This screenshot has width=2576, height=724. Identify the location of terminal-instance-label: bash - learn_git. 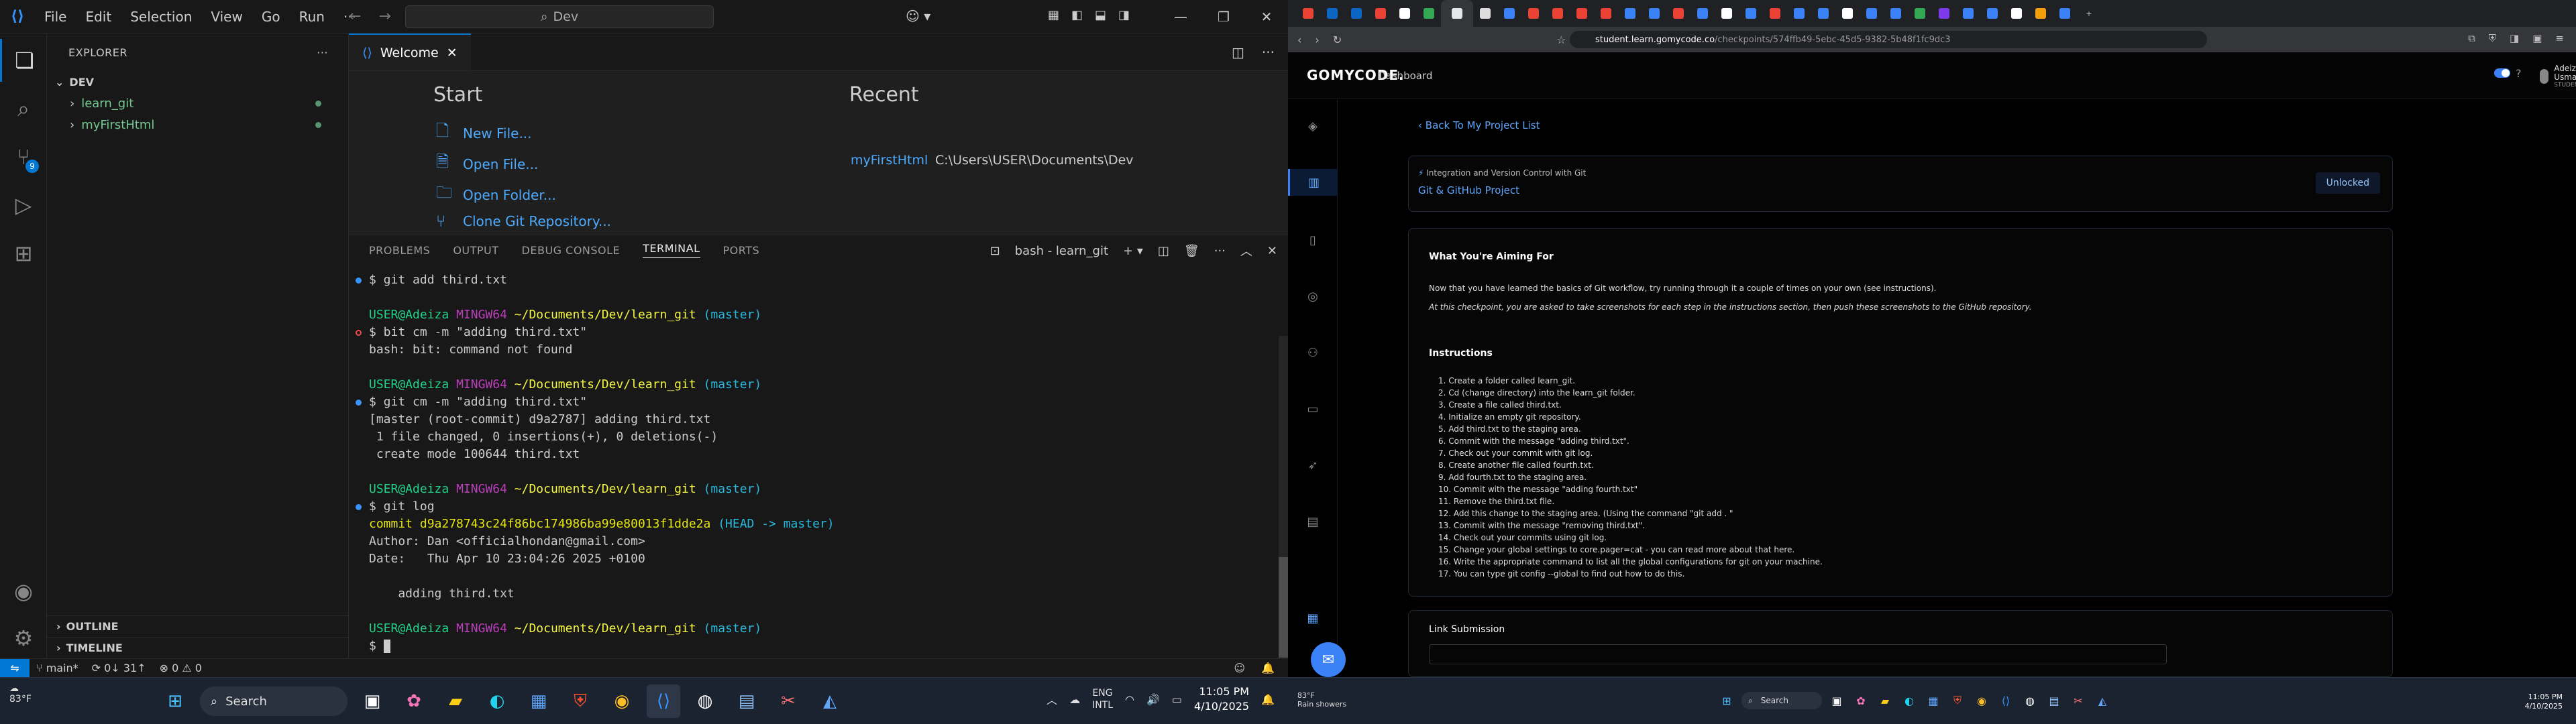
(1061, 251).